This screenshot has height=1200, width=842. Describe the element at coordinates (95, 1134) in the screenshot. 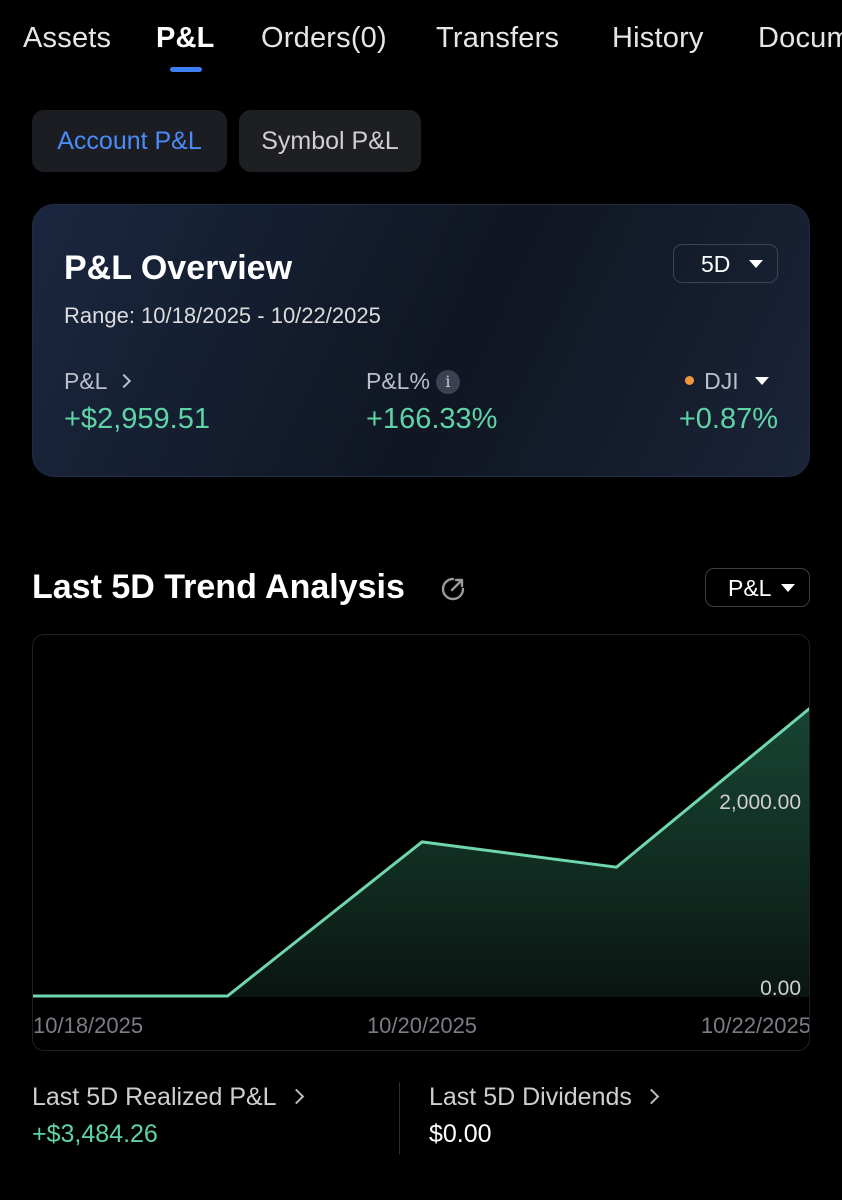

I see `realized-pnl-value: +$3,484.26` at that location.